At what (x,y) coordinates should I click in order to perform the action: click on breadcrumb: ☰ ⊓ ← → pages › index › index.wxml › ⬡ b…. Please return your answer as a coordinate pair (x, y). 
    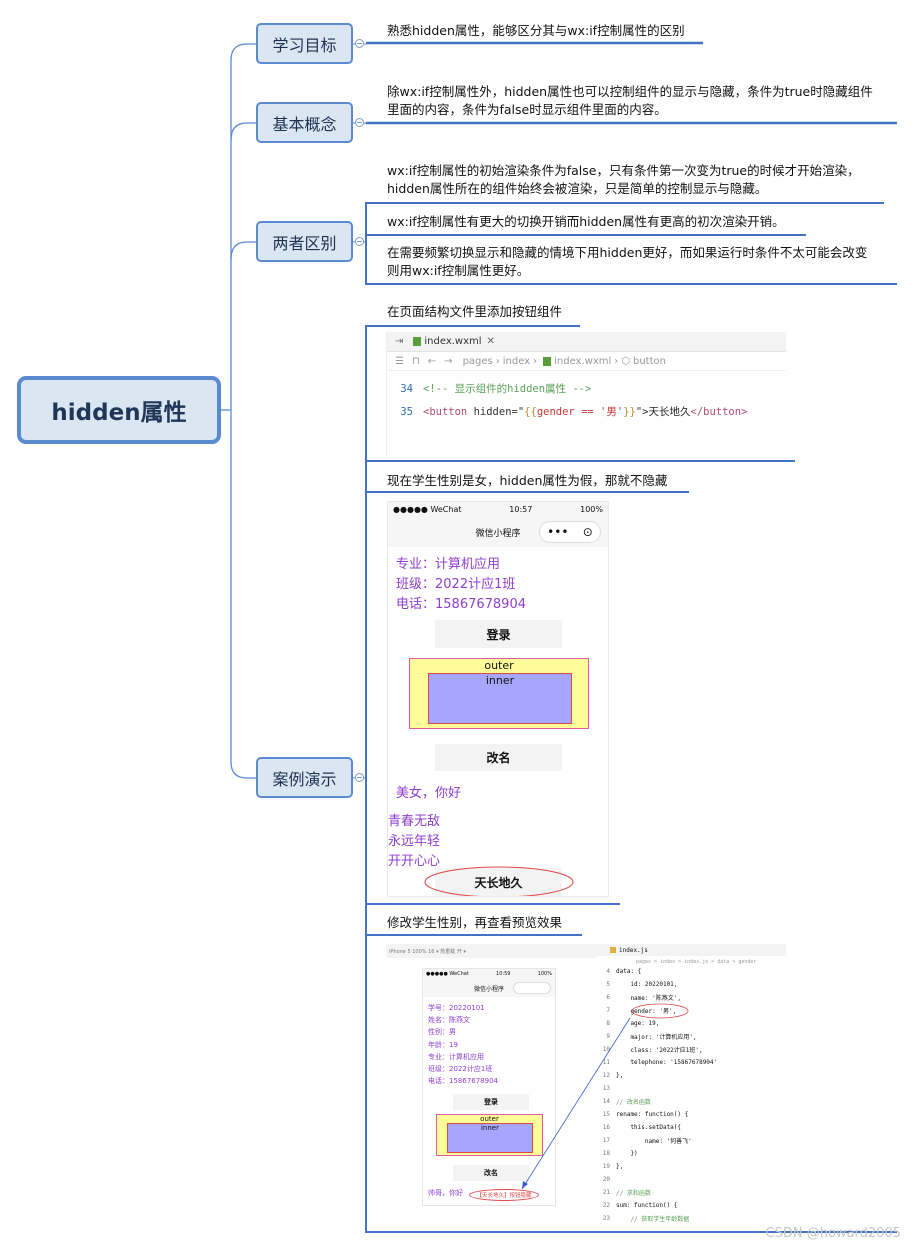
    Looking at the image, I should click on (586, 361).